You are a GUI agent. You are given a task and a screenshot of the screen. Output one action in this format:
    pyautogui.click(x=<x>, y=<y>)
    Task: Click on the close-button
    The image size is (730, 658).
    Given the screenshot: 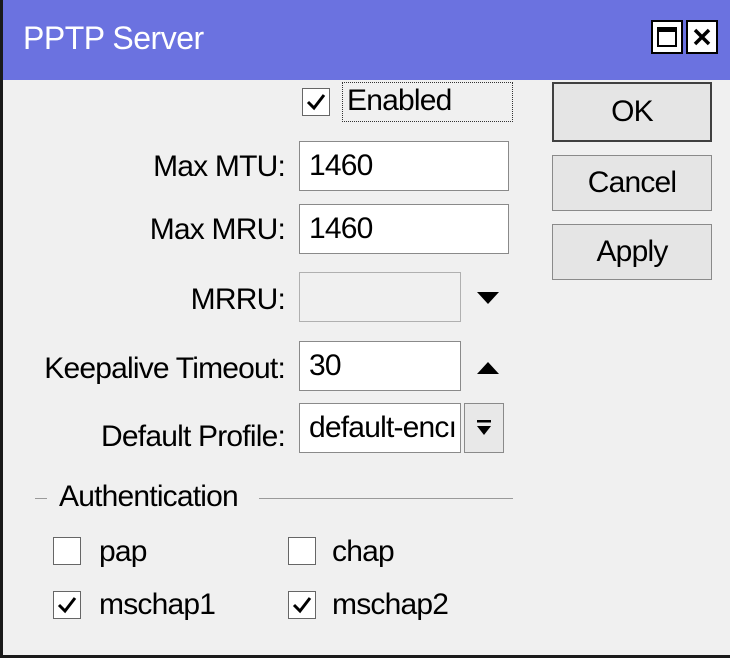 What is the action you would take?
    pyautogui.click(x=702, y=37)
    